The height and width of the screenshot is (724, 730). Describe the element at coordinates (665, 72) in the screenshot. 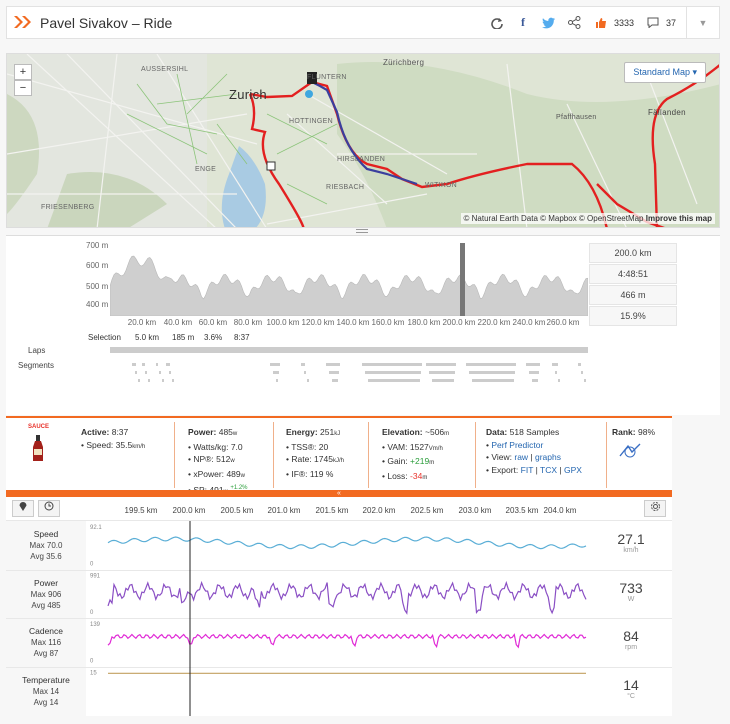

I see `map-style-select: Standard Map ▾` at that location.